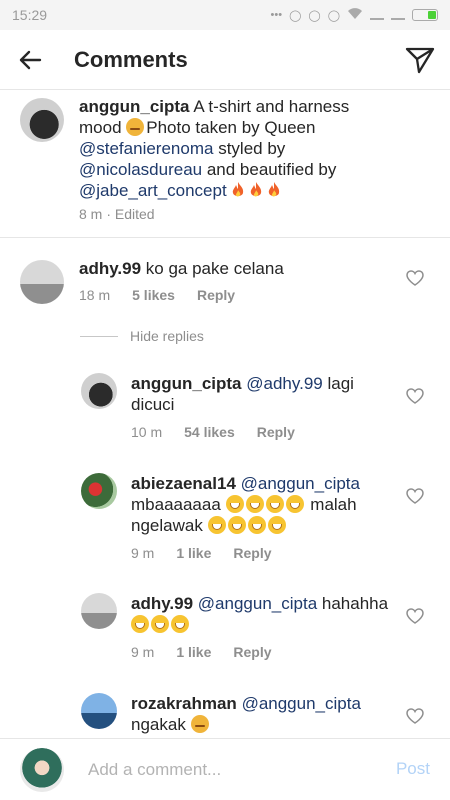 This screenshot has width=450, height=800. What do you see at coordinates (186, 383) in the screenshot?
I see `reply-username: anggun_cipta` at bounding box center [186, 383].